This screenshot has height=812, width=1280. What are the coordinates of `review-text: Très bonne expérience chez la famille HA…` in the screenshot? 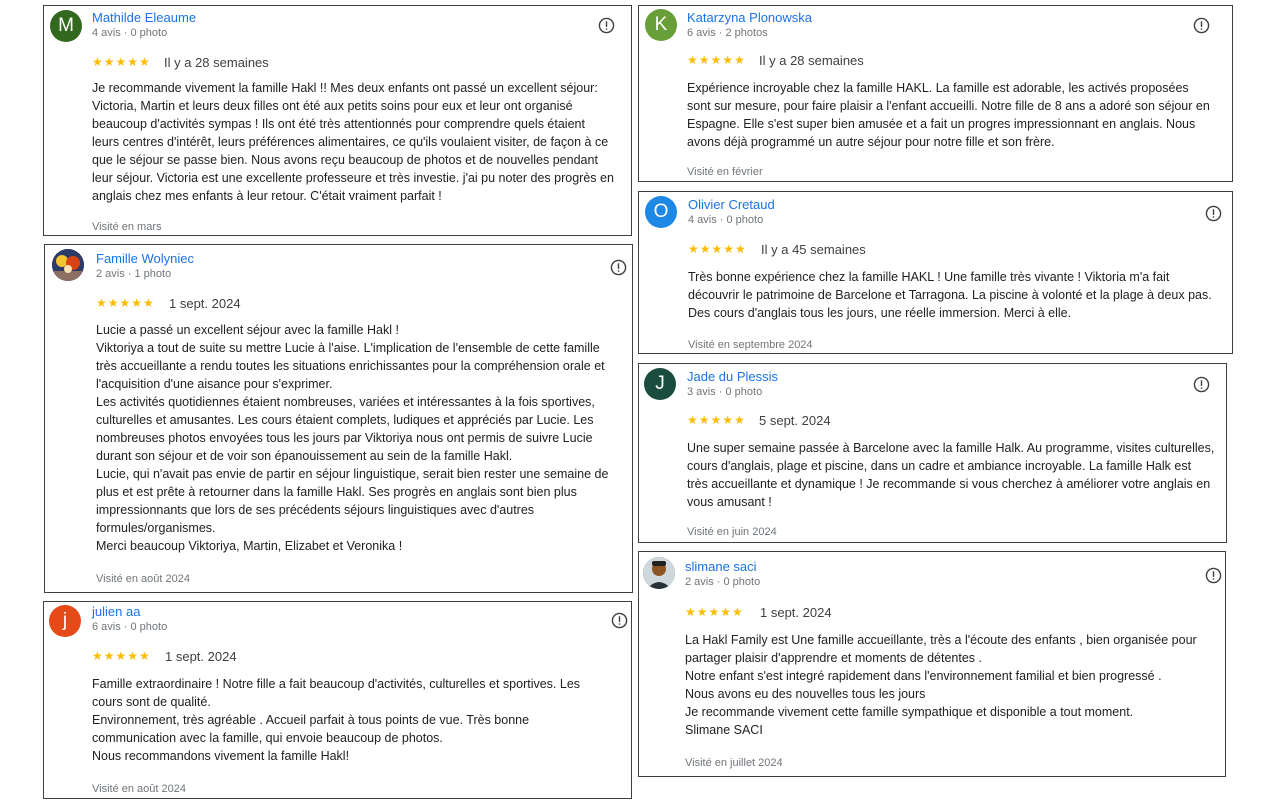 It's located at (960, 295).